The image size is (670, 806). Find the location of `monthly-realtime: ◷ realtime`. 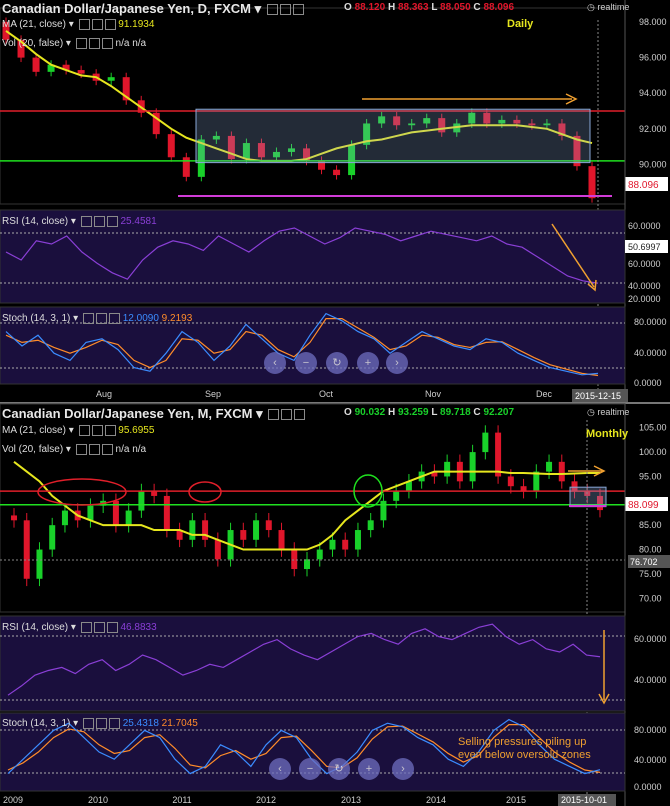

monthly-realtime: ◷ realtime is located at coordinates (608, 412).